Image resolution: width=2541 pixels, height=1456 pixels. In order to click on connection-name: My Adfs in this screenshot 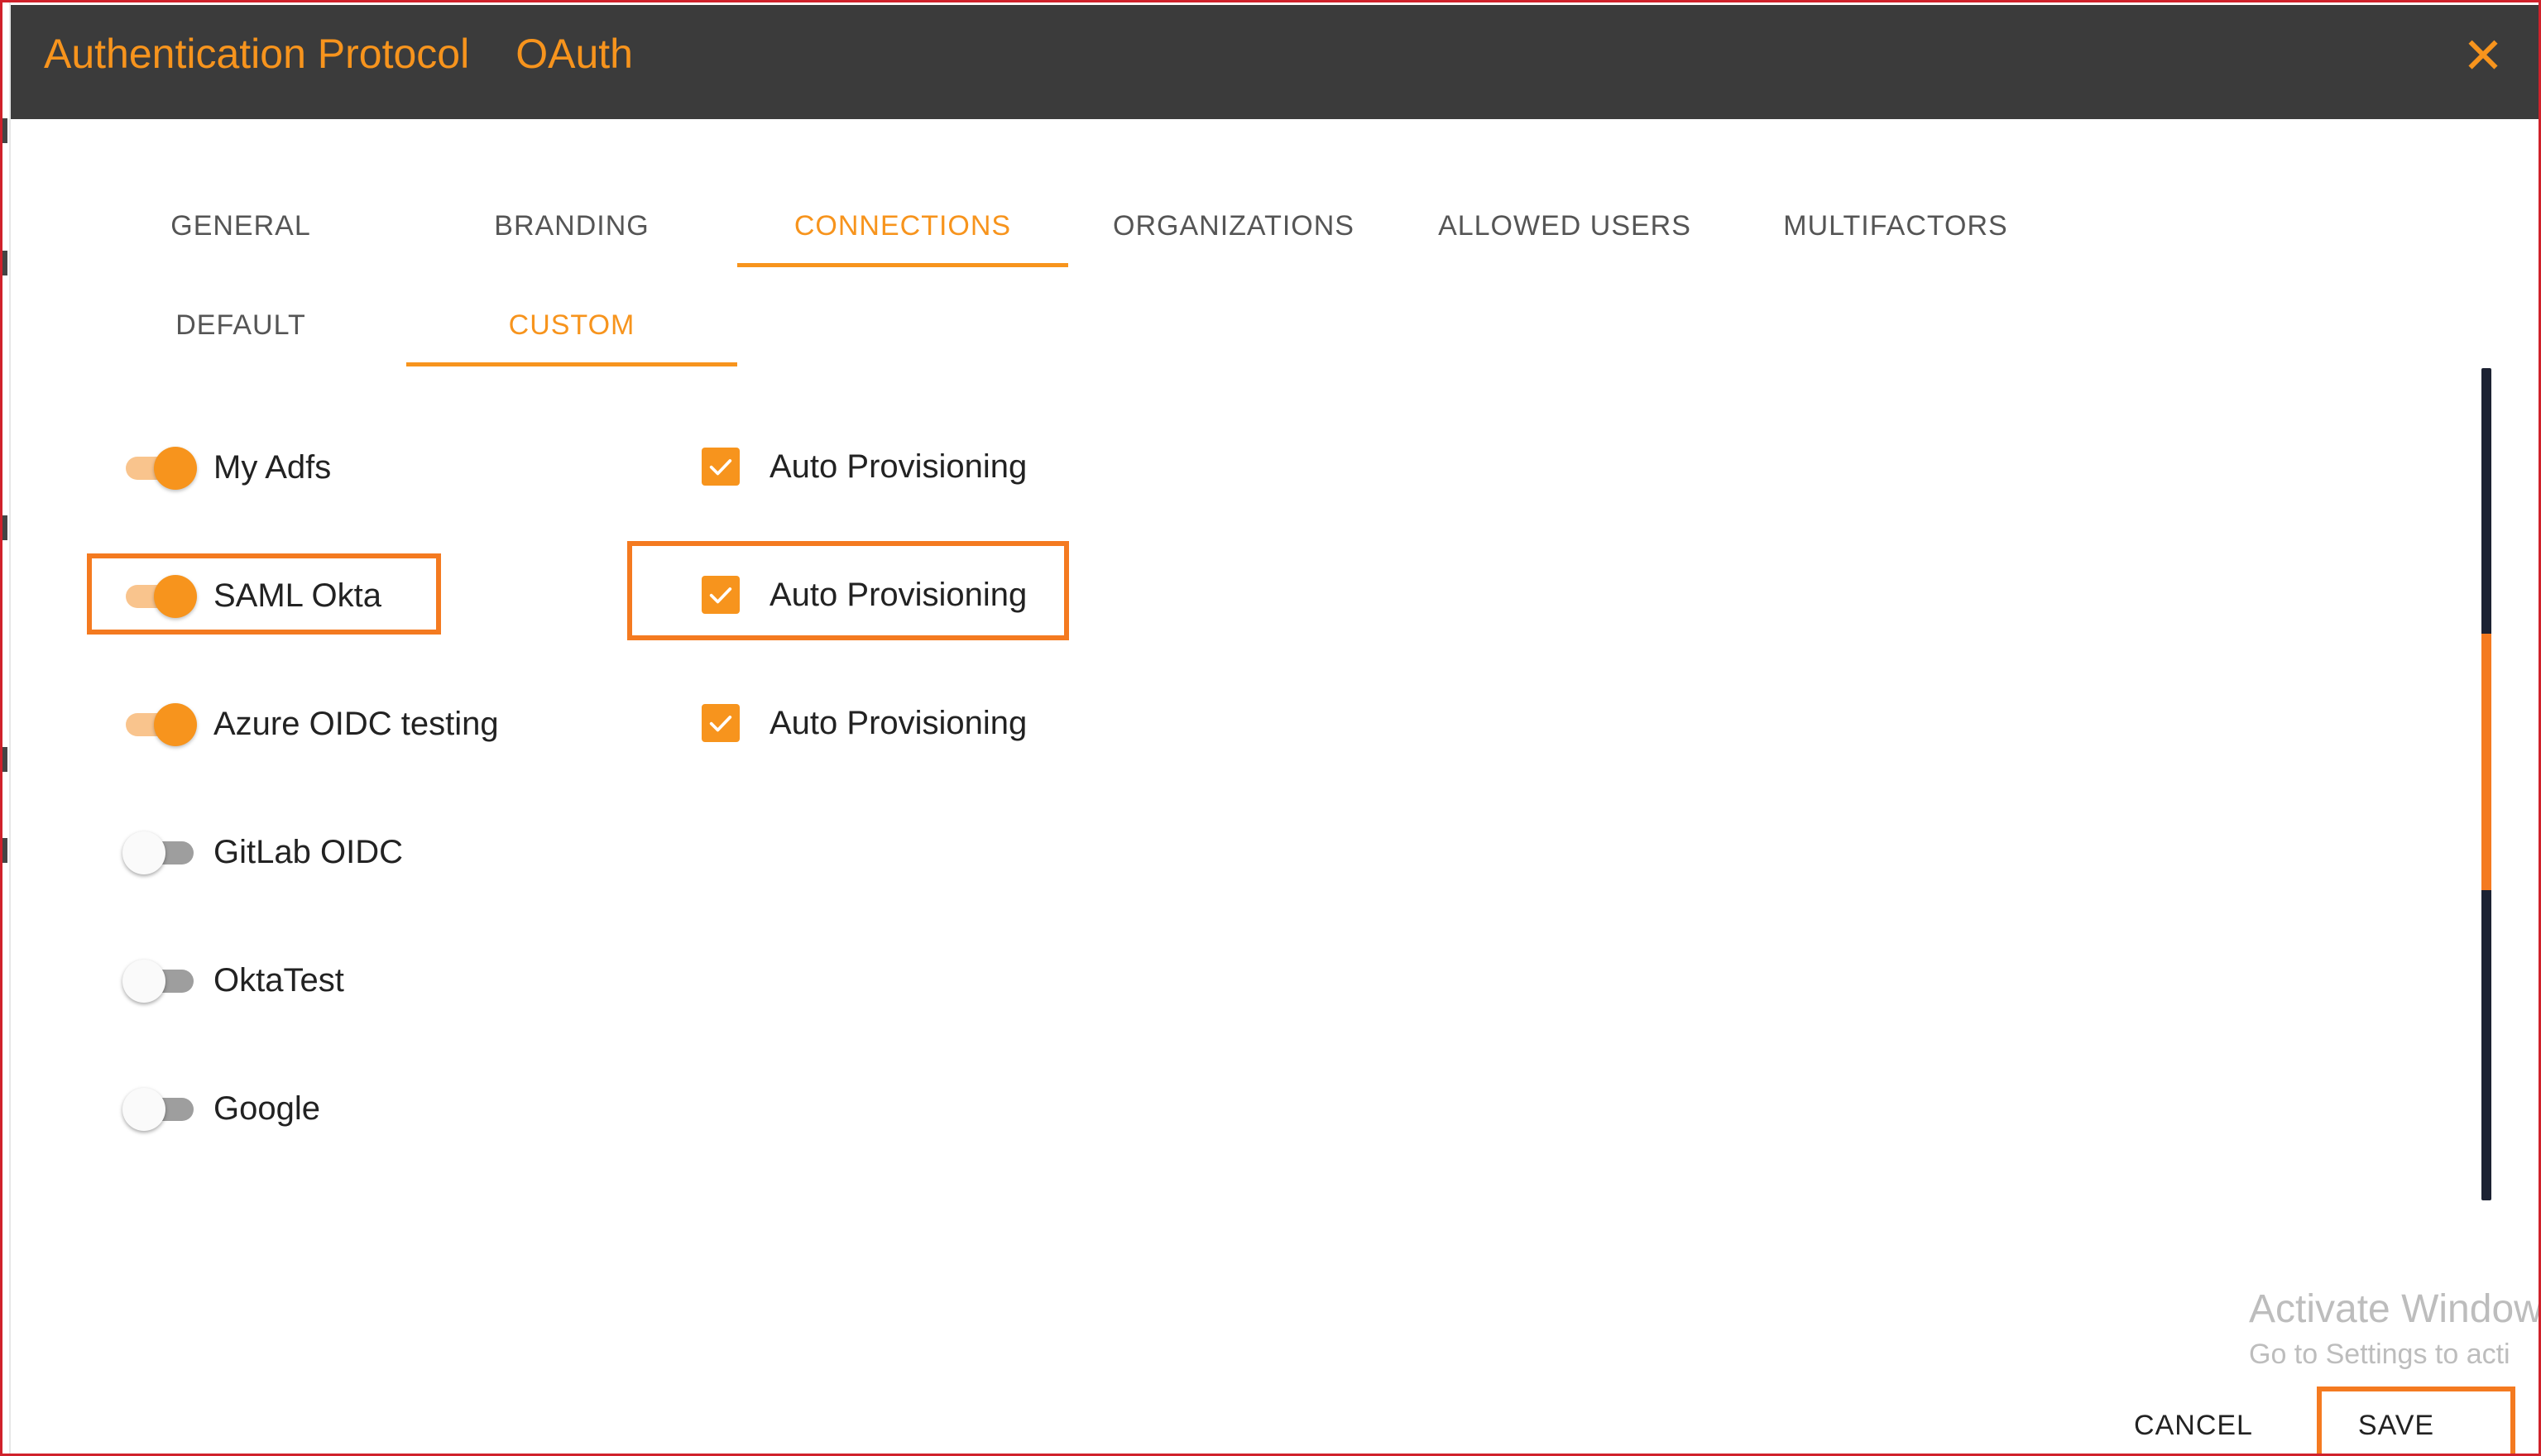, I will do `click(272, 467)`.